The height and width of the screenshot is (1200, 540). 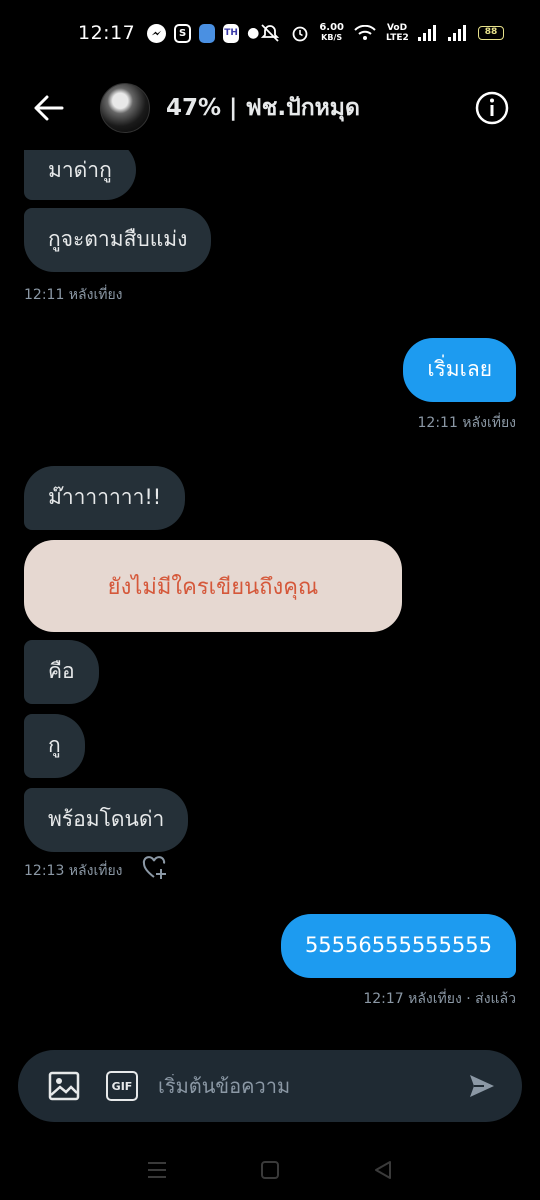 I want to click on wifi-icon, so click(x=365, y=32).